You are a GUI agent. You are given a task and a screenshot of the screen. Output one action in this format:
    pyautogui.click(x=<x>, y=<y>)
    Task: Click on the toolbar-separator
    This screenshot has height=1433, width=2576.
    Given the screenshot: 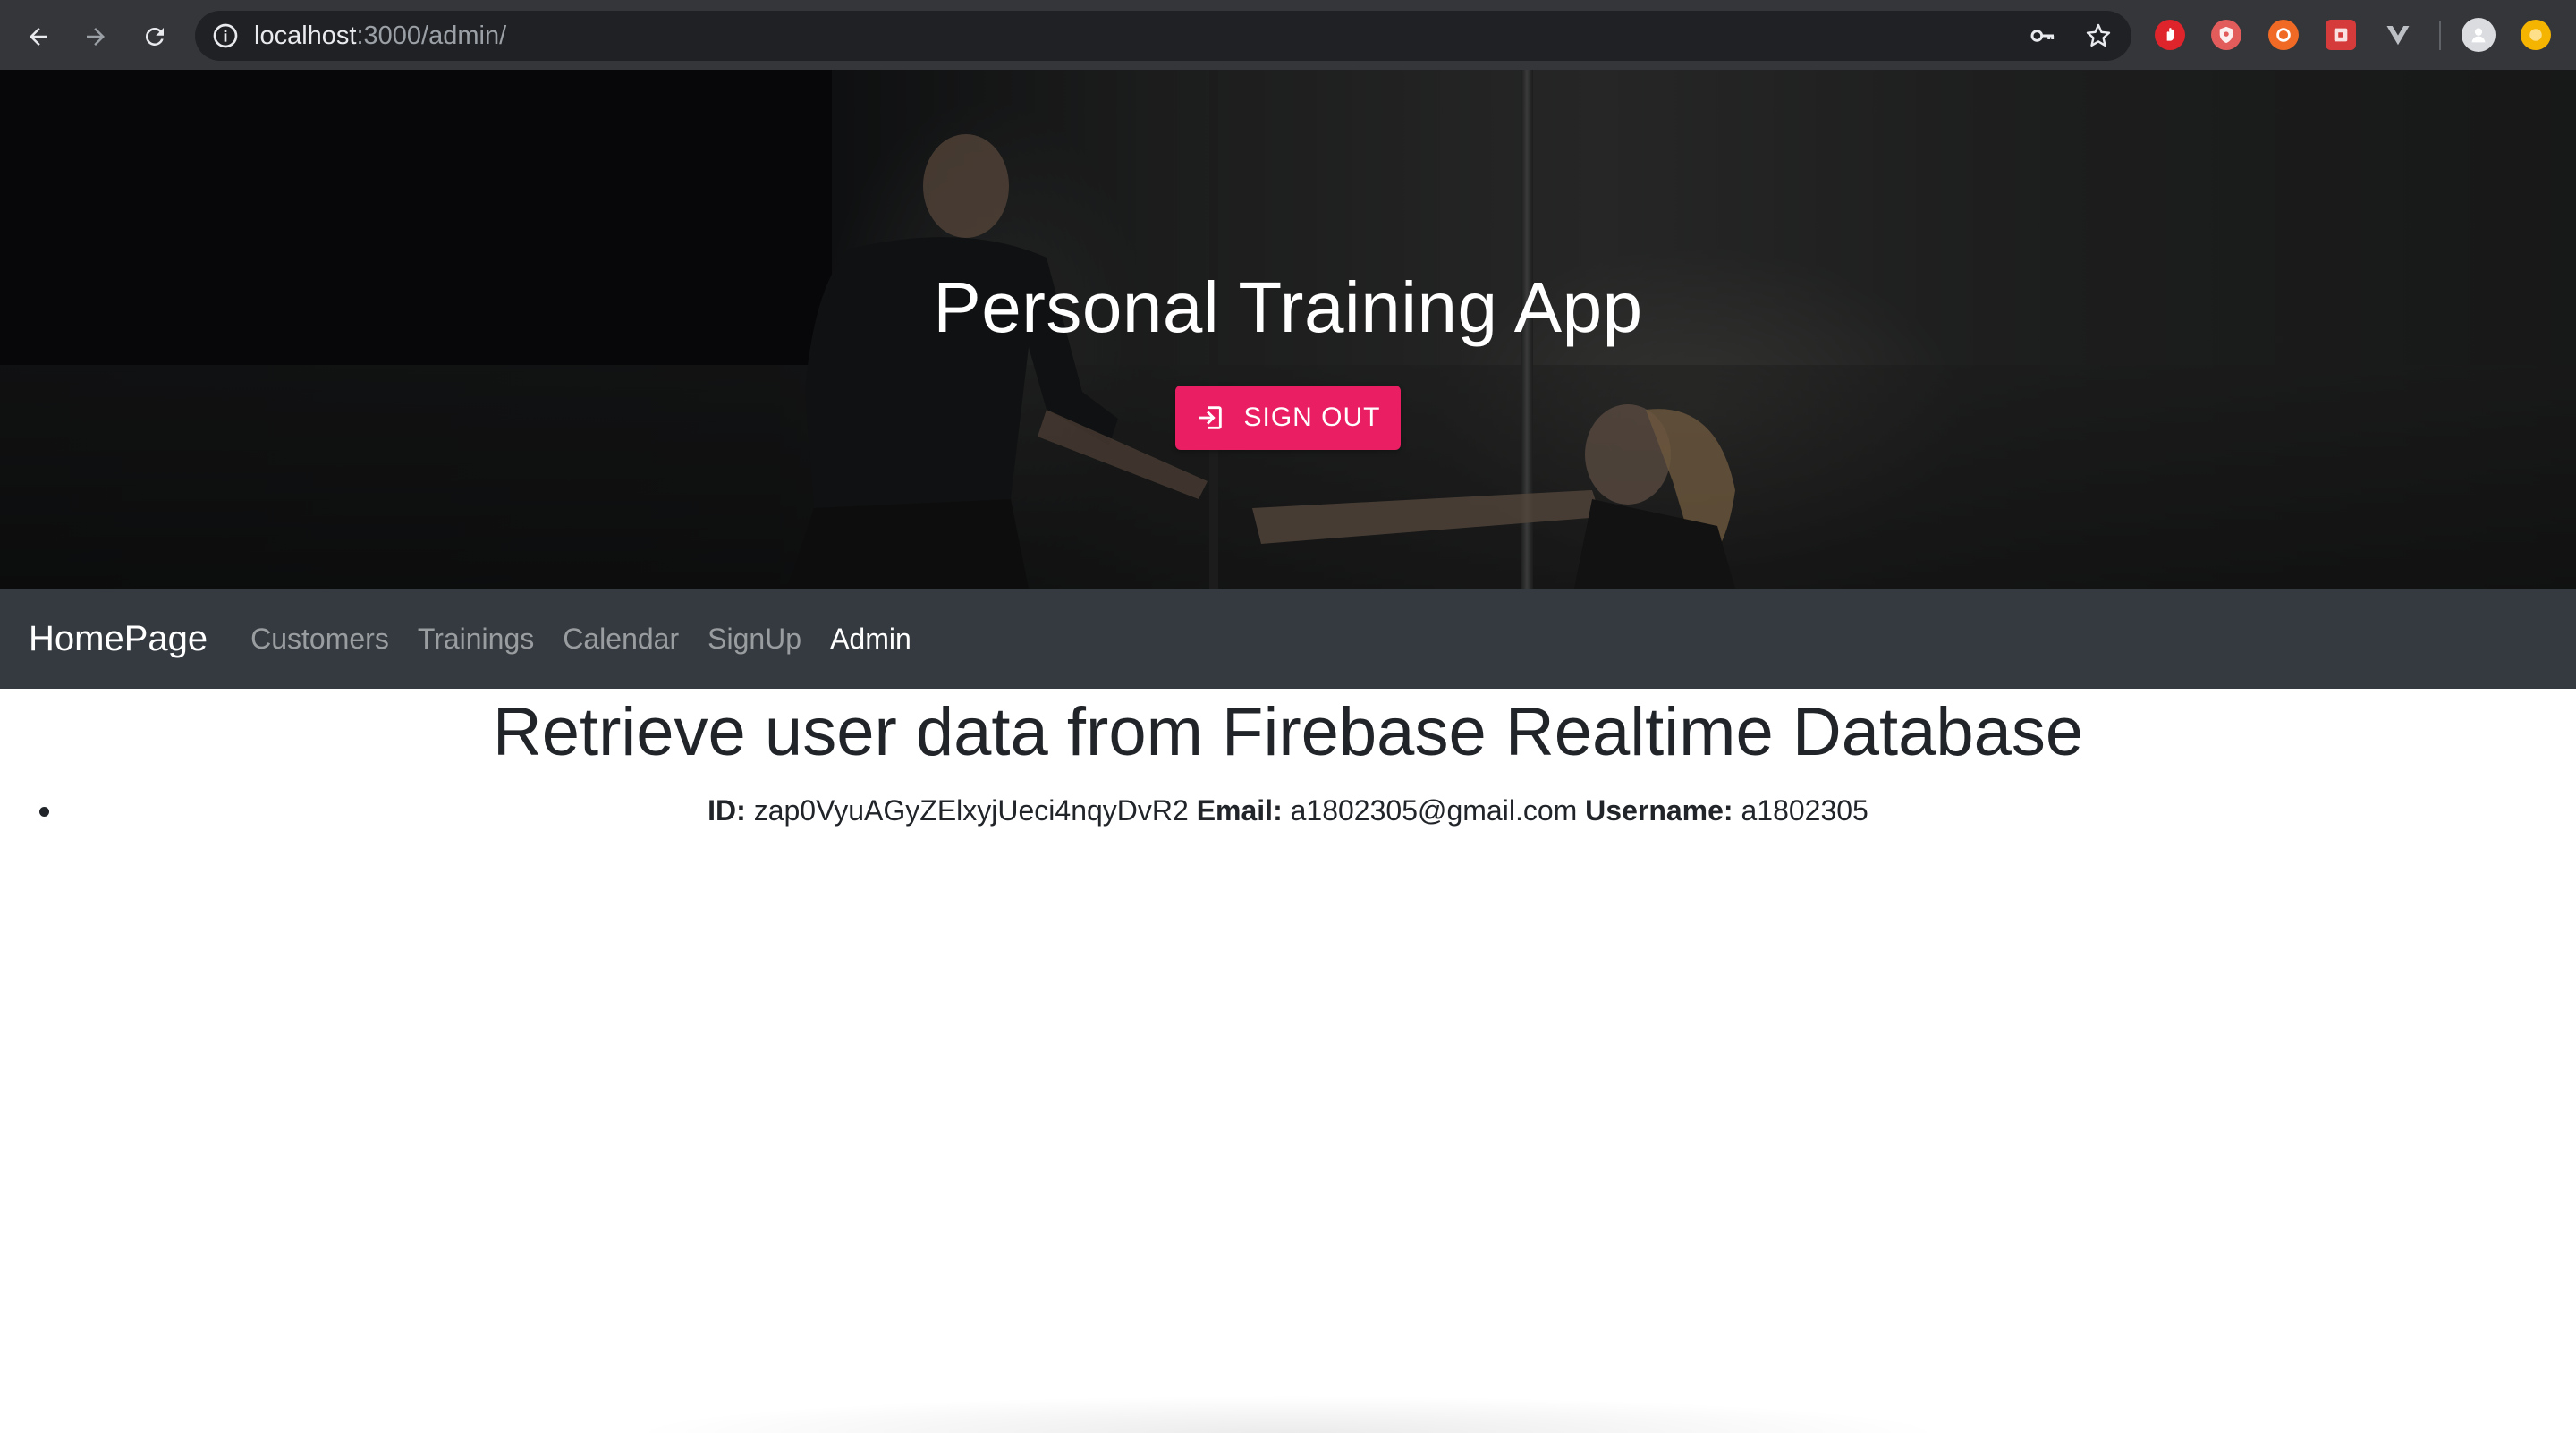 What is the action you would take?
    pyautogui.click(x=2440, y=35)
    